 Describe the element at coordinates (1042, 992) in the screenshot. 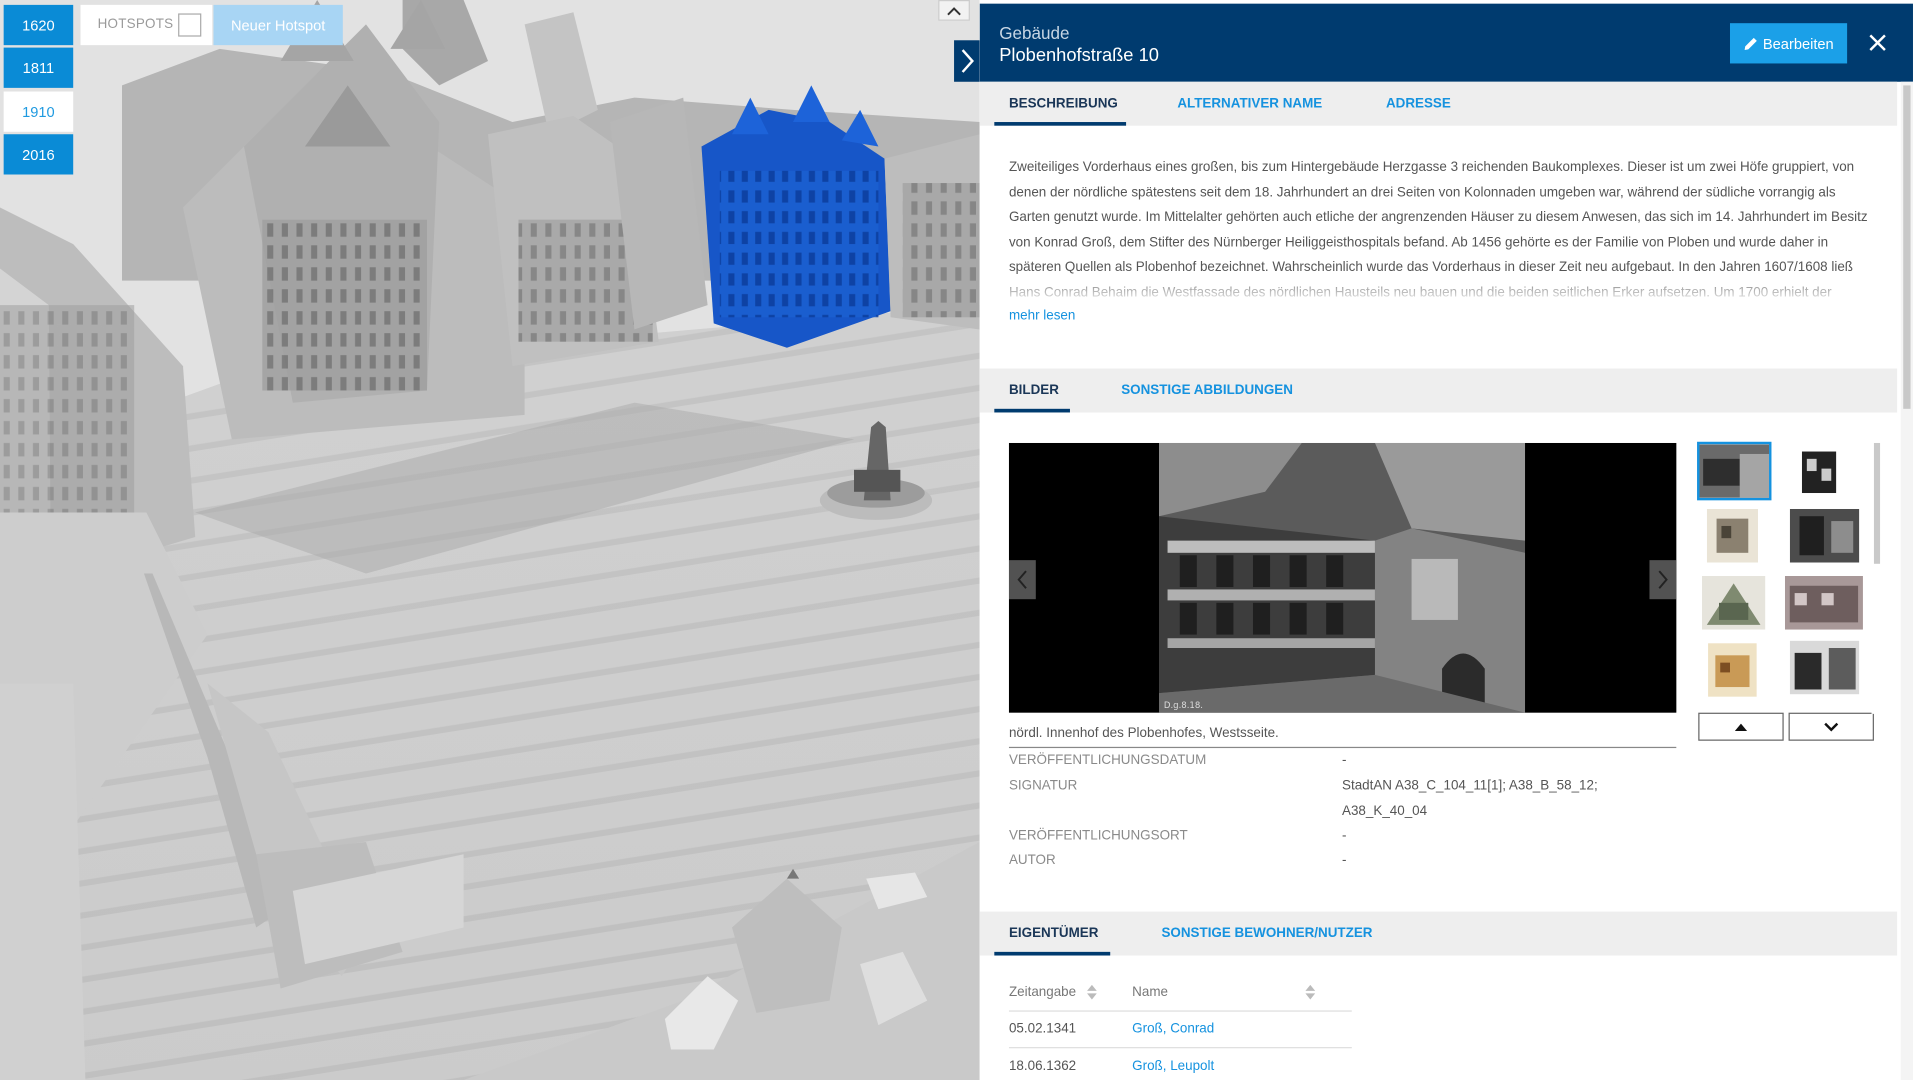

I see `column-header-zeitangabe: Zeitangabe` at that location.